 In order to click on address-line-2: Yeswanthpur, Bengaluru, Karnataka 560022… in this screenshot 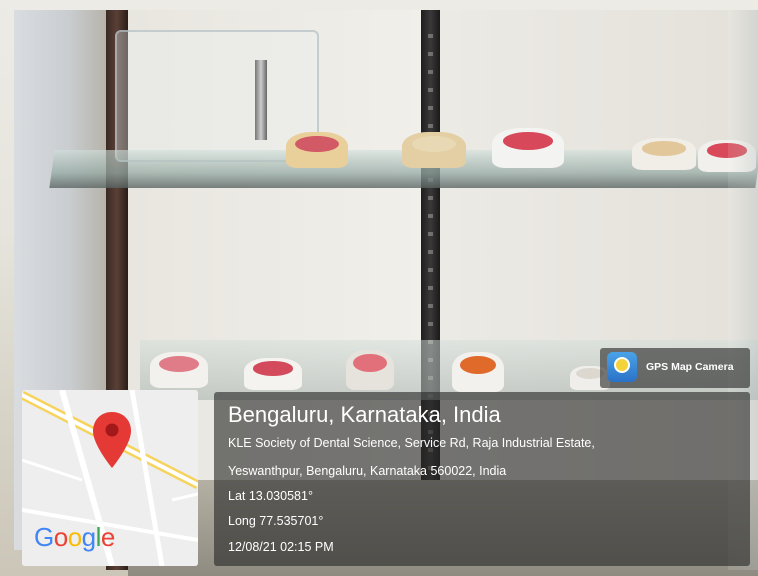, I will do `click(367, 471)`.